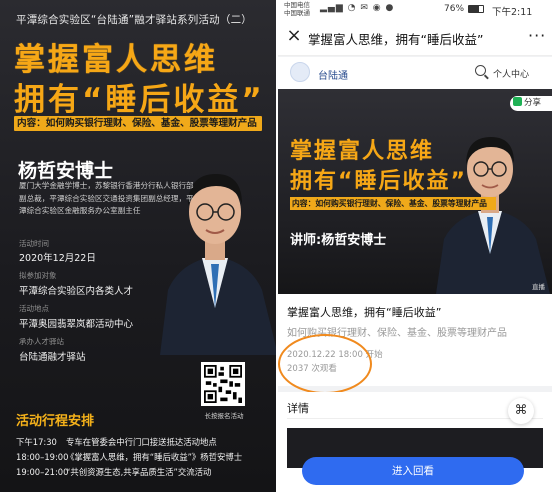 The image size is (552, 492). What do you see at coordinates (389, 203) in the screenshot?
I see `video-content-text: 内容：如何购买银行理财、保险、基金、股票等理财产品` at bounding box center [389, 203].